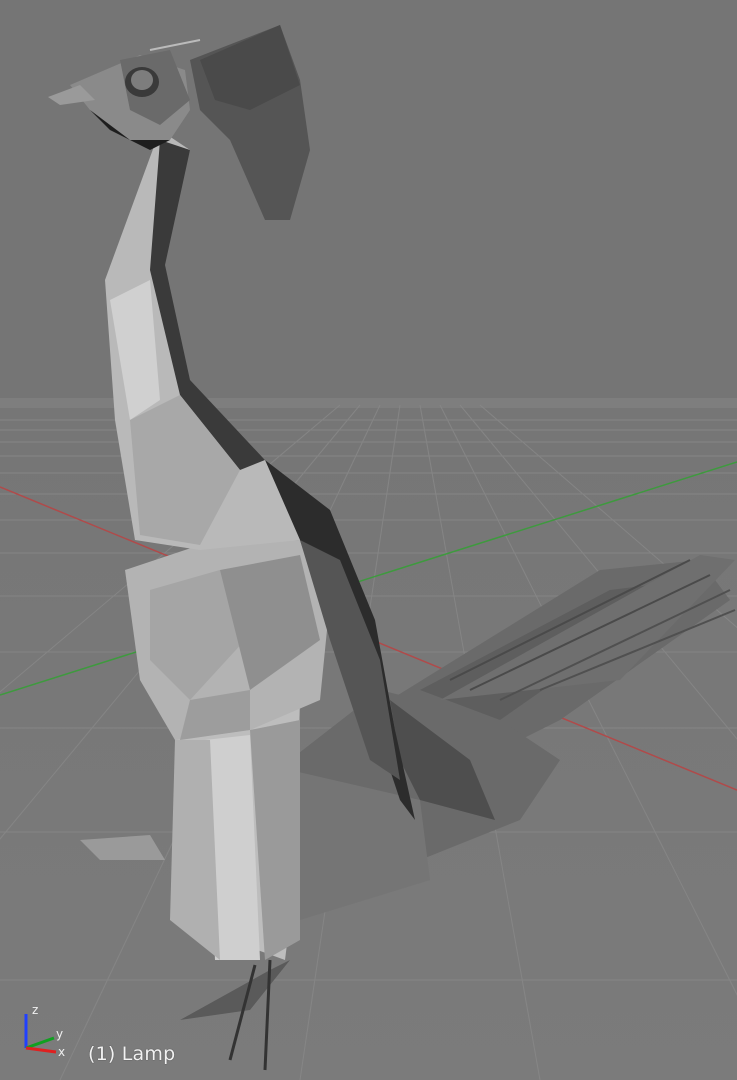 This screenshot has height=1080, width=737. I want to click on active-object-label: (1) Lamp, so click(132, 1054).